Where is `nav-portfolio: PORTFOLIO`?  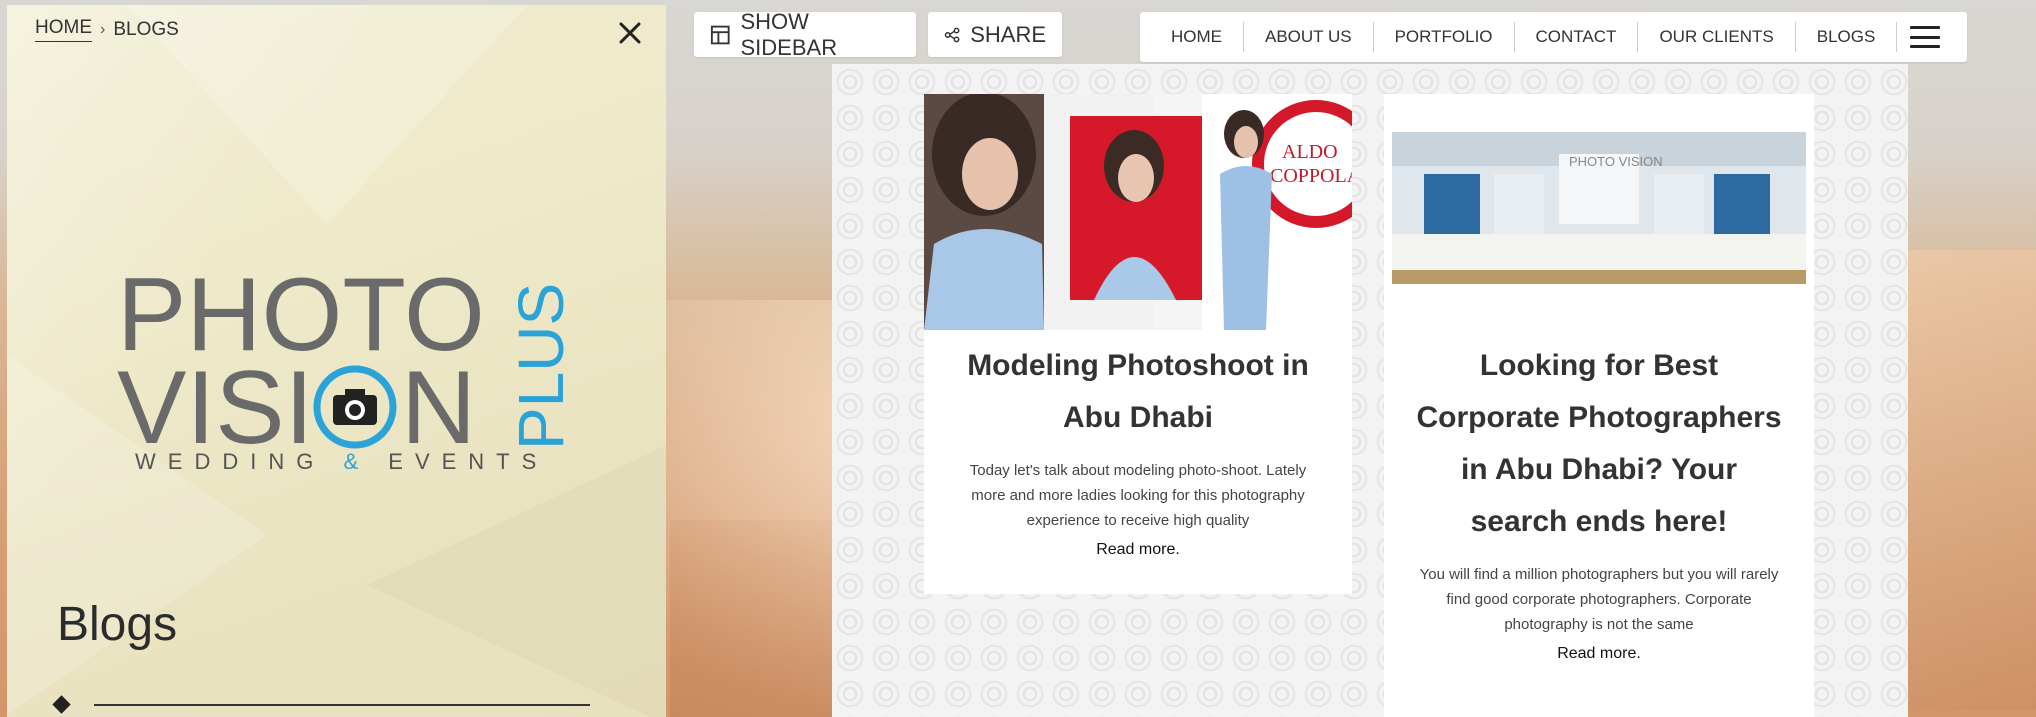
nav-portfolio: PORTFOLIO is located at coordinates (1444, 37).